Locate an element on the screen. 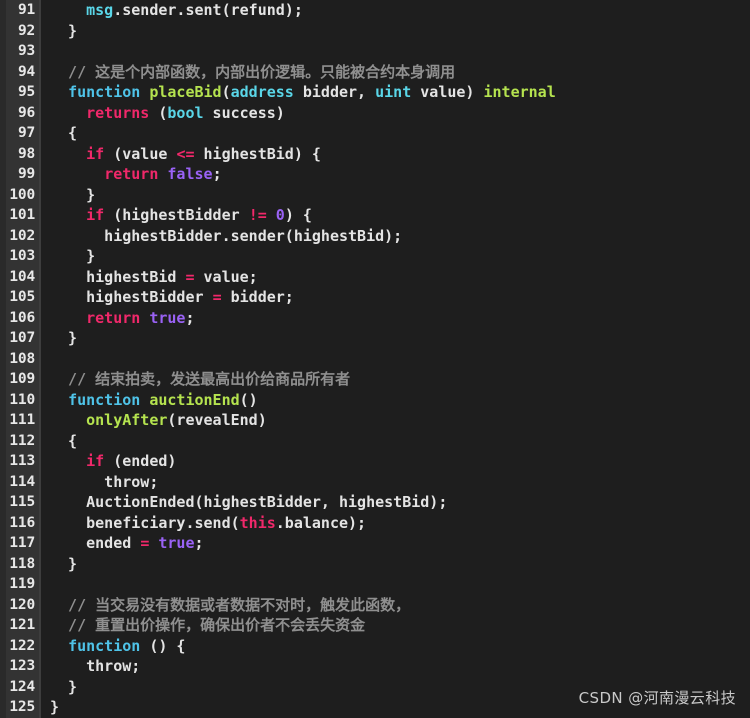 This screenshot has width=750, height=718. line-number: 125 is located at coordinates (22, 707).